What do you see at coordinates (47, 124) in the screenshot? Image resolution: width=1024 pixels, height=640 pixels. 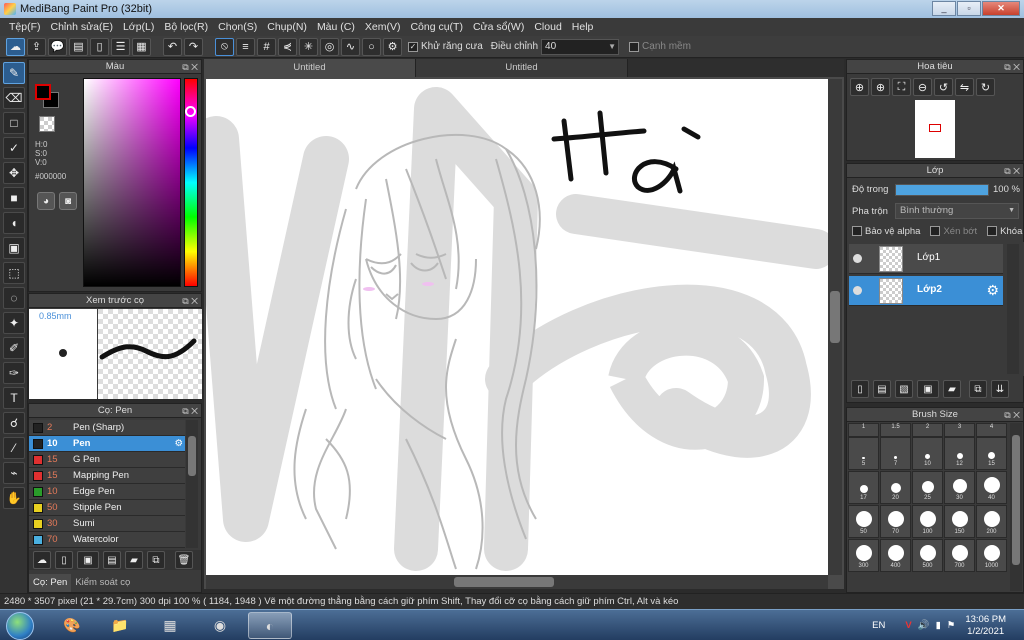 I see `transparent-color-swatch` at bounding box center [47, 124].